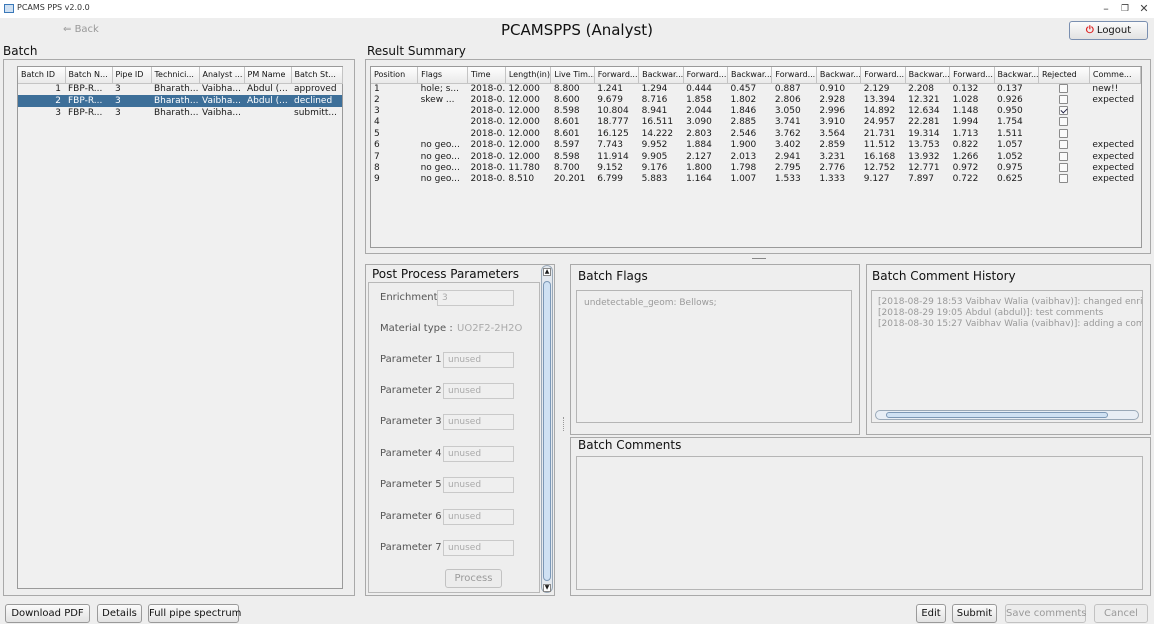 This screenshot has width=1154, height=624. Describe the element at coordinates (1064, 75) in the screenshot. I see `result-column-header: Rejected` at that location.